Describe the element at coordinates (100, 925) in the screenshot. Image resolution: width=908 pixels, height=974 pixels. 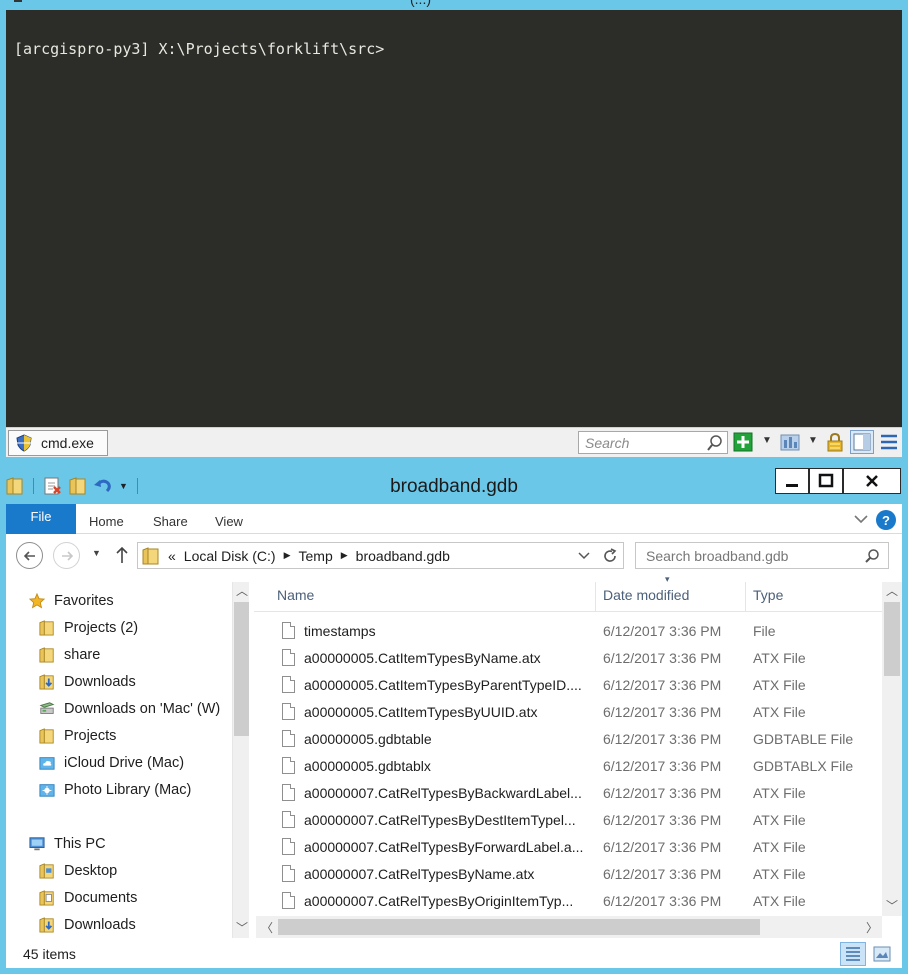
I see `nav-item-label: Downloads` at that location.